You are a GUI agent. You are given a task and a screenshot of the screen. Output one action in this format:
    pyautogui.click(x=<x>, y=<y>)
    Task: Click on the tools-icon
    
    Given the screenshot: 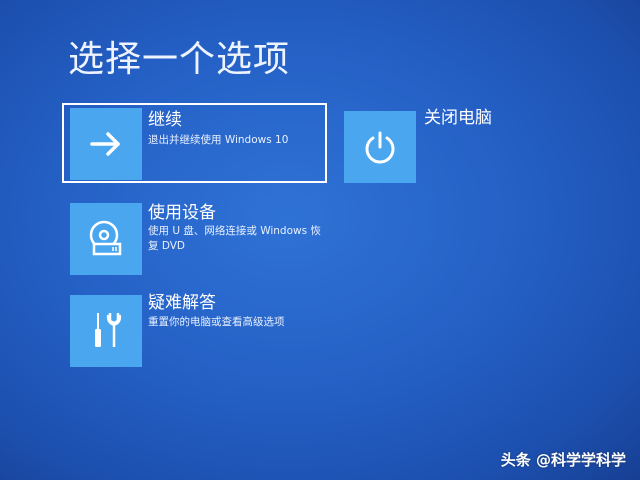 What is the action you would take?
    pyautogui.click(x=108, y=330)
    